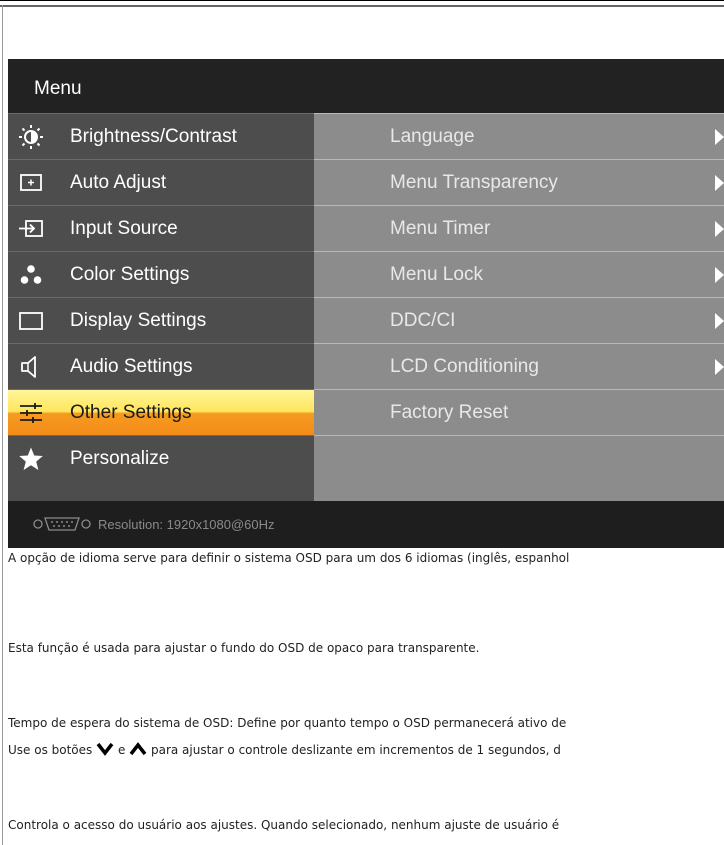 The height and width of the screenshot is (845, 724). I want to click on menu-item-display-settings: Display Settings, so click(161, 320).